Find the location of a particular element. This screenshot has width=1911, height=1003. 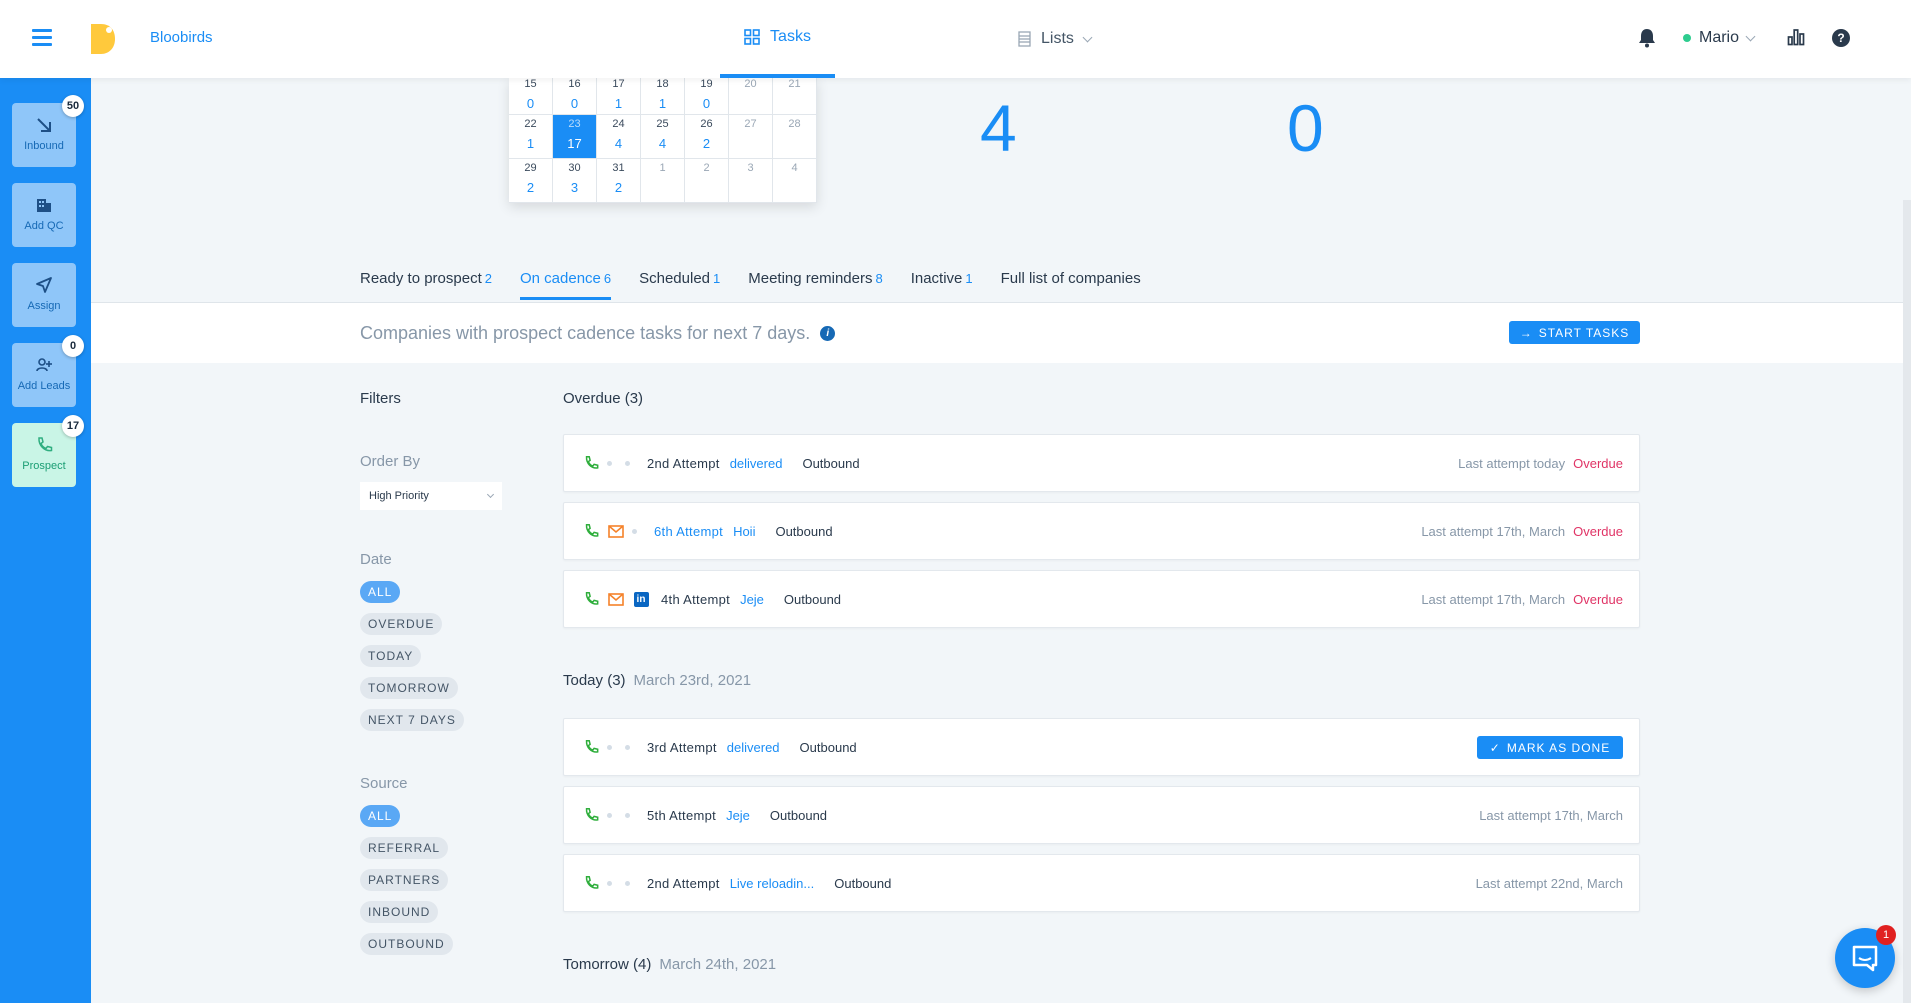

attempt-label: 6th Attempt is located at coordinates (689, 531).